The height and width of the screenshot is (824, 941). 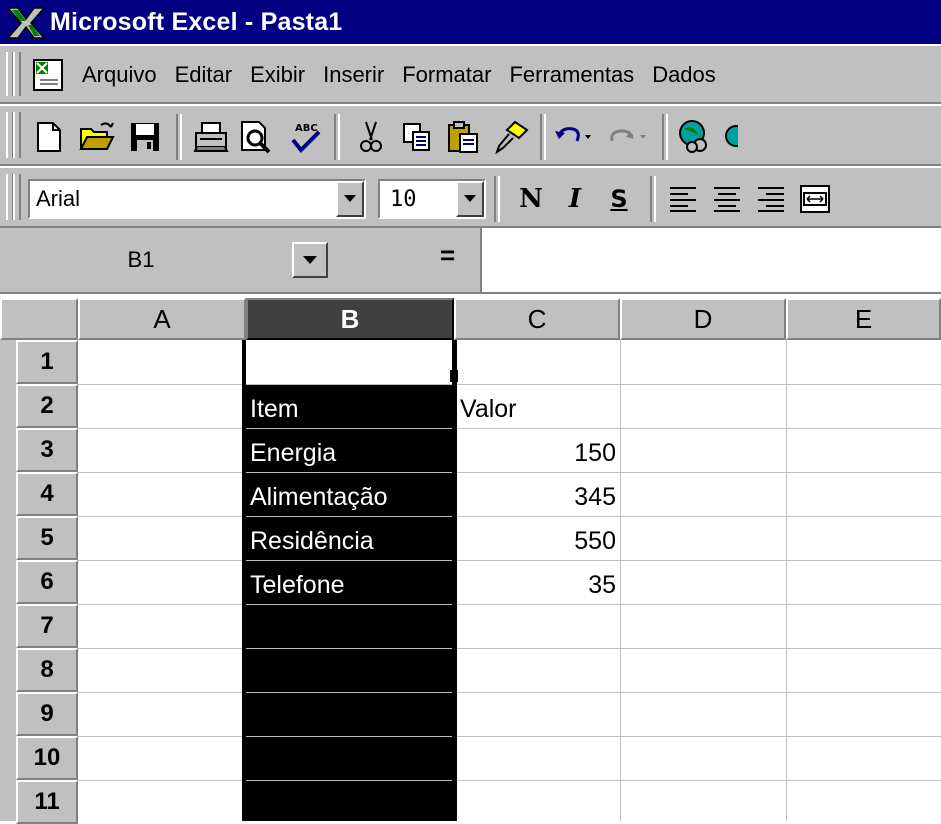 I want to click on row-header-4: 4, so click(x=47, y=494).